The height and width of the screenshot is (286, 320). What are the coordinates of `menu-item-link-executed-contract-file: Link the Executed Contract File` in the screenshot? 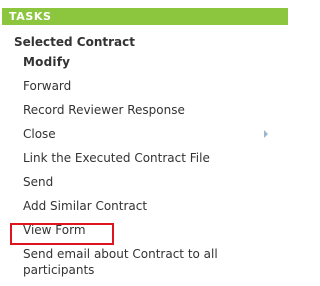 It's located at (145, 158).